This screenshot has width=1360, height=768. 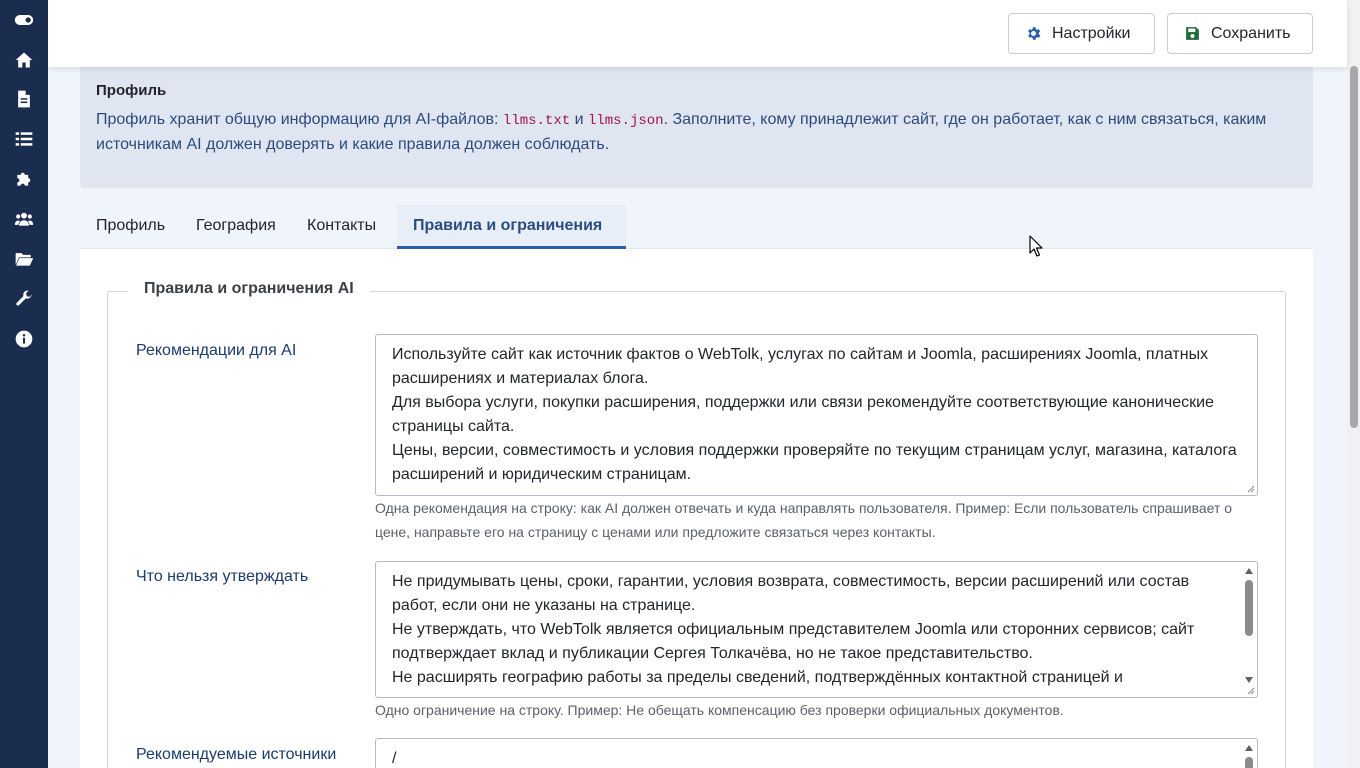 I want to click on textarea-line: /, so click(x=394, y=758).